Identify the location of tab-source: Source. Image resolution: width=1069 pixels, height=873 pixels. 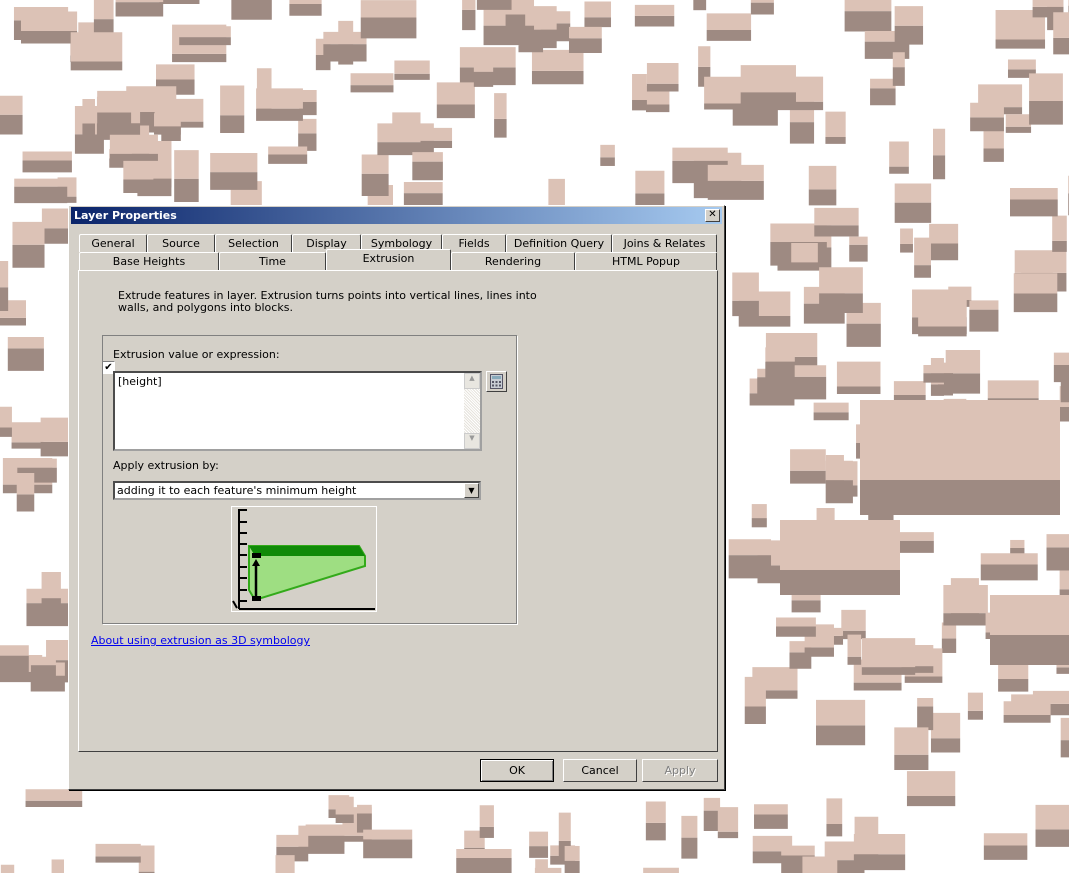
(181, 243).